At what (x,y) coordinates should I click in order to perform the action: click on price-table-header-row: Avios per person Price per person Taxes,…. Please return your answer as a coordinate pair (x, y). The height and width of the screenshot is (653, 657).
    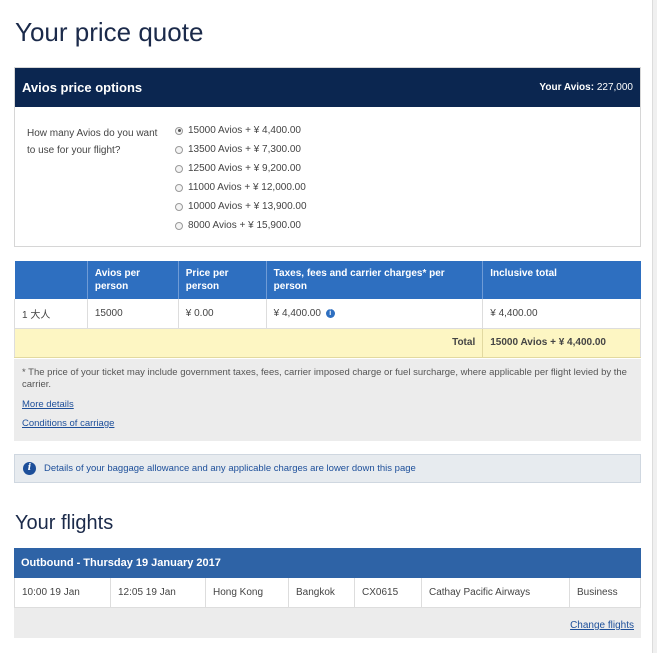
    Looking at the image, I should click on (327, 280).